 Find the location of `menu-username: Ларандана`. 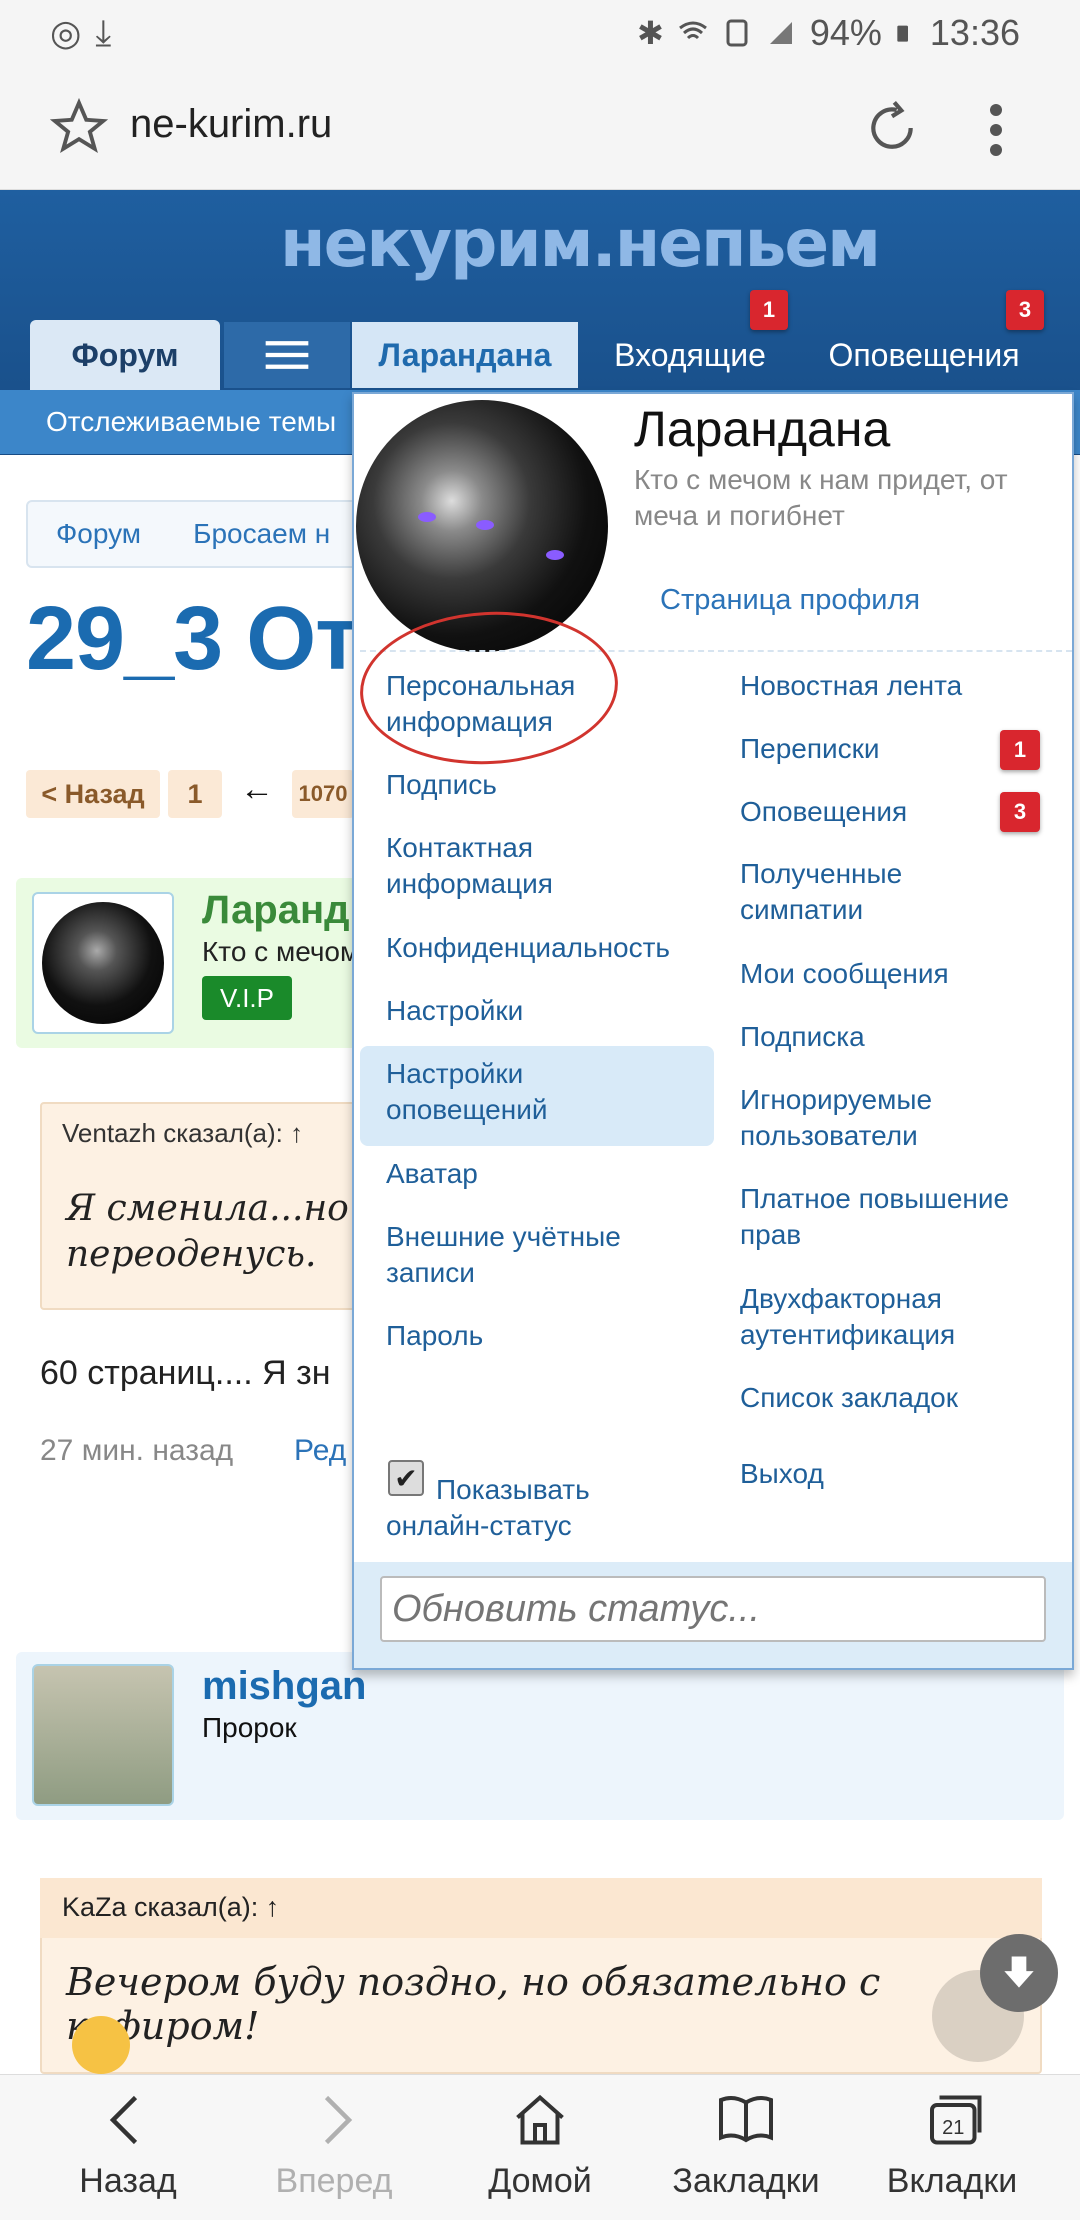

menu-username: Ларандана is located at coordinates (762, 429).